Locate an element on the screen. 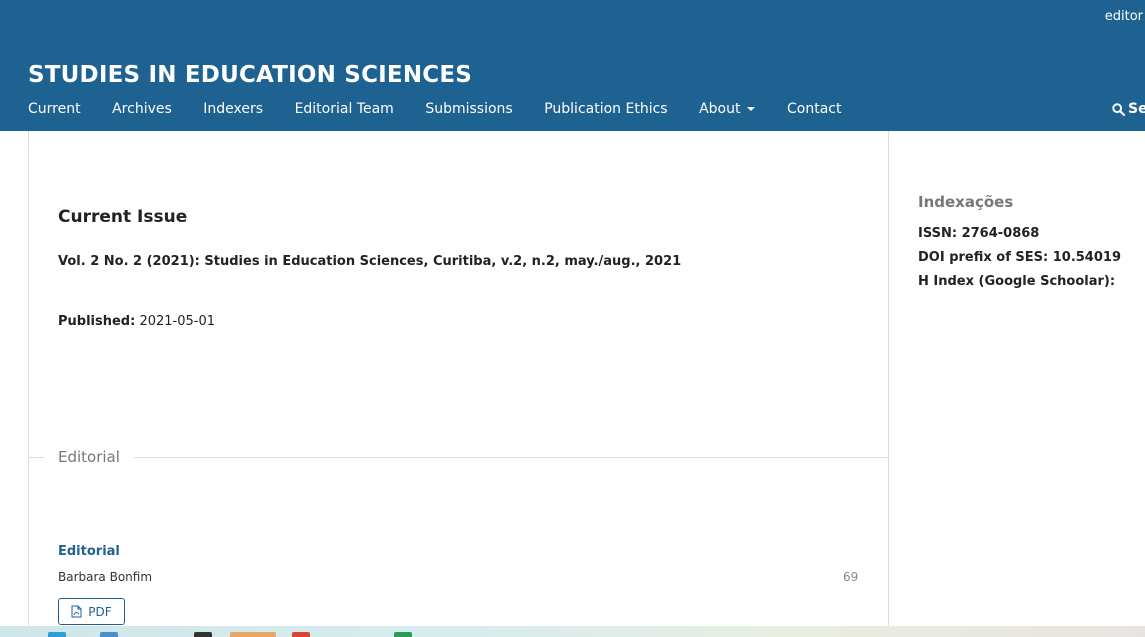  nav-archives: Archives is located at coordinates (142, 109).